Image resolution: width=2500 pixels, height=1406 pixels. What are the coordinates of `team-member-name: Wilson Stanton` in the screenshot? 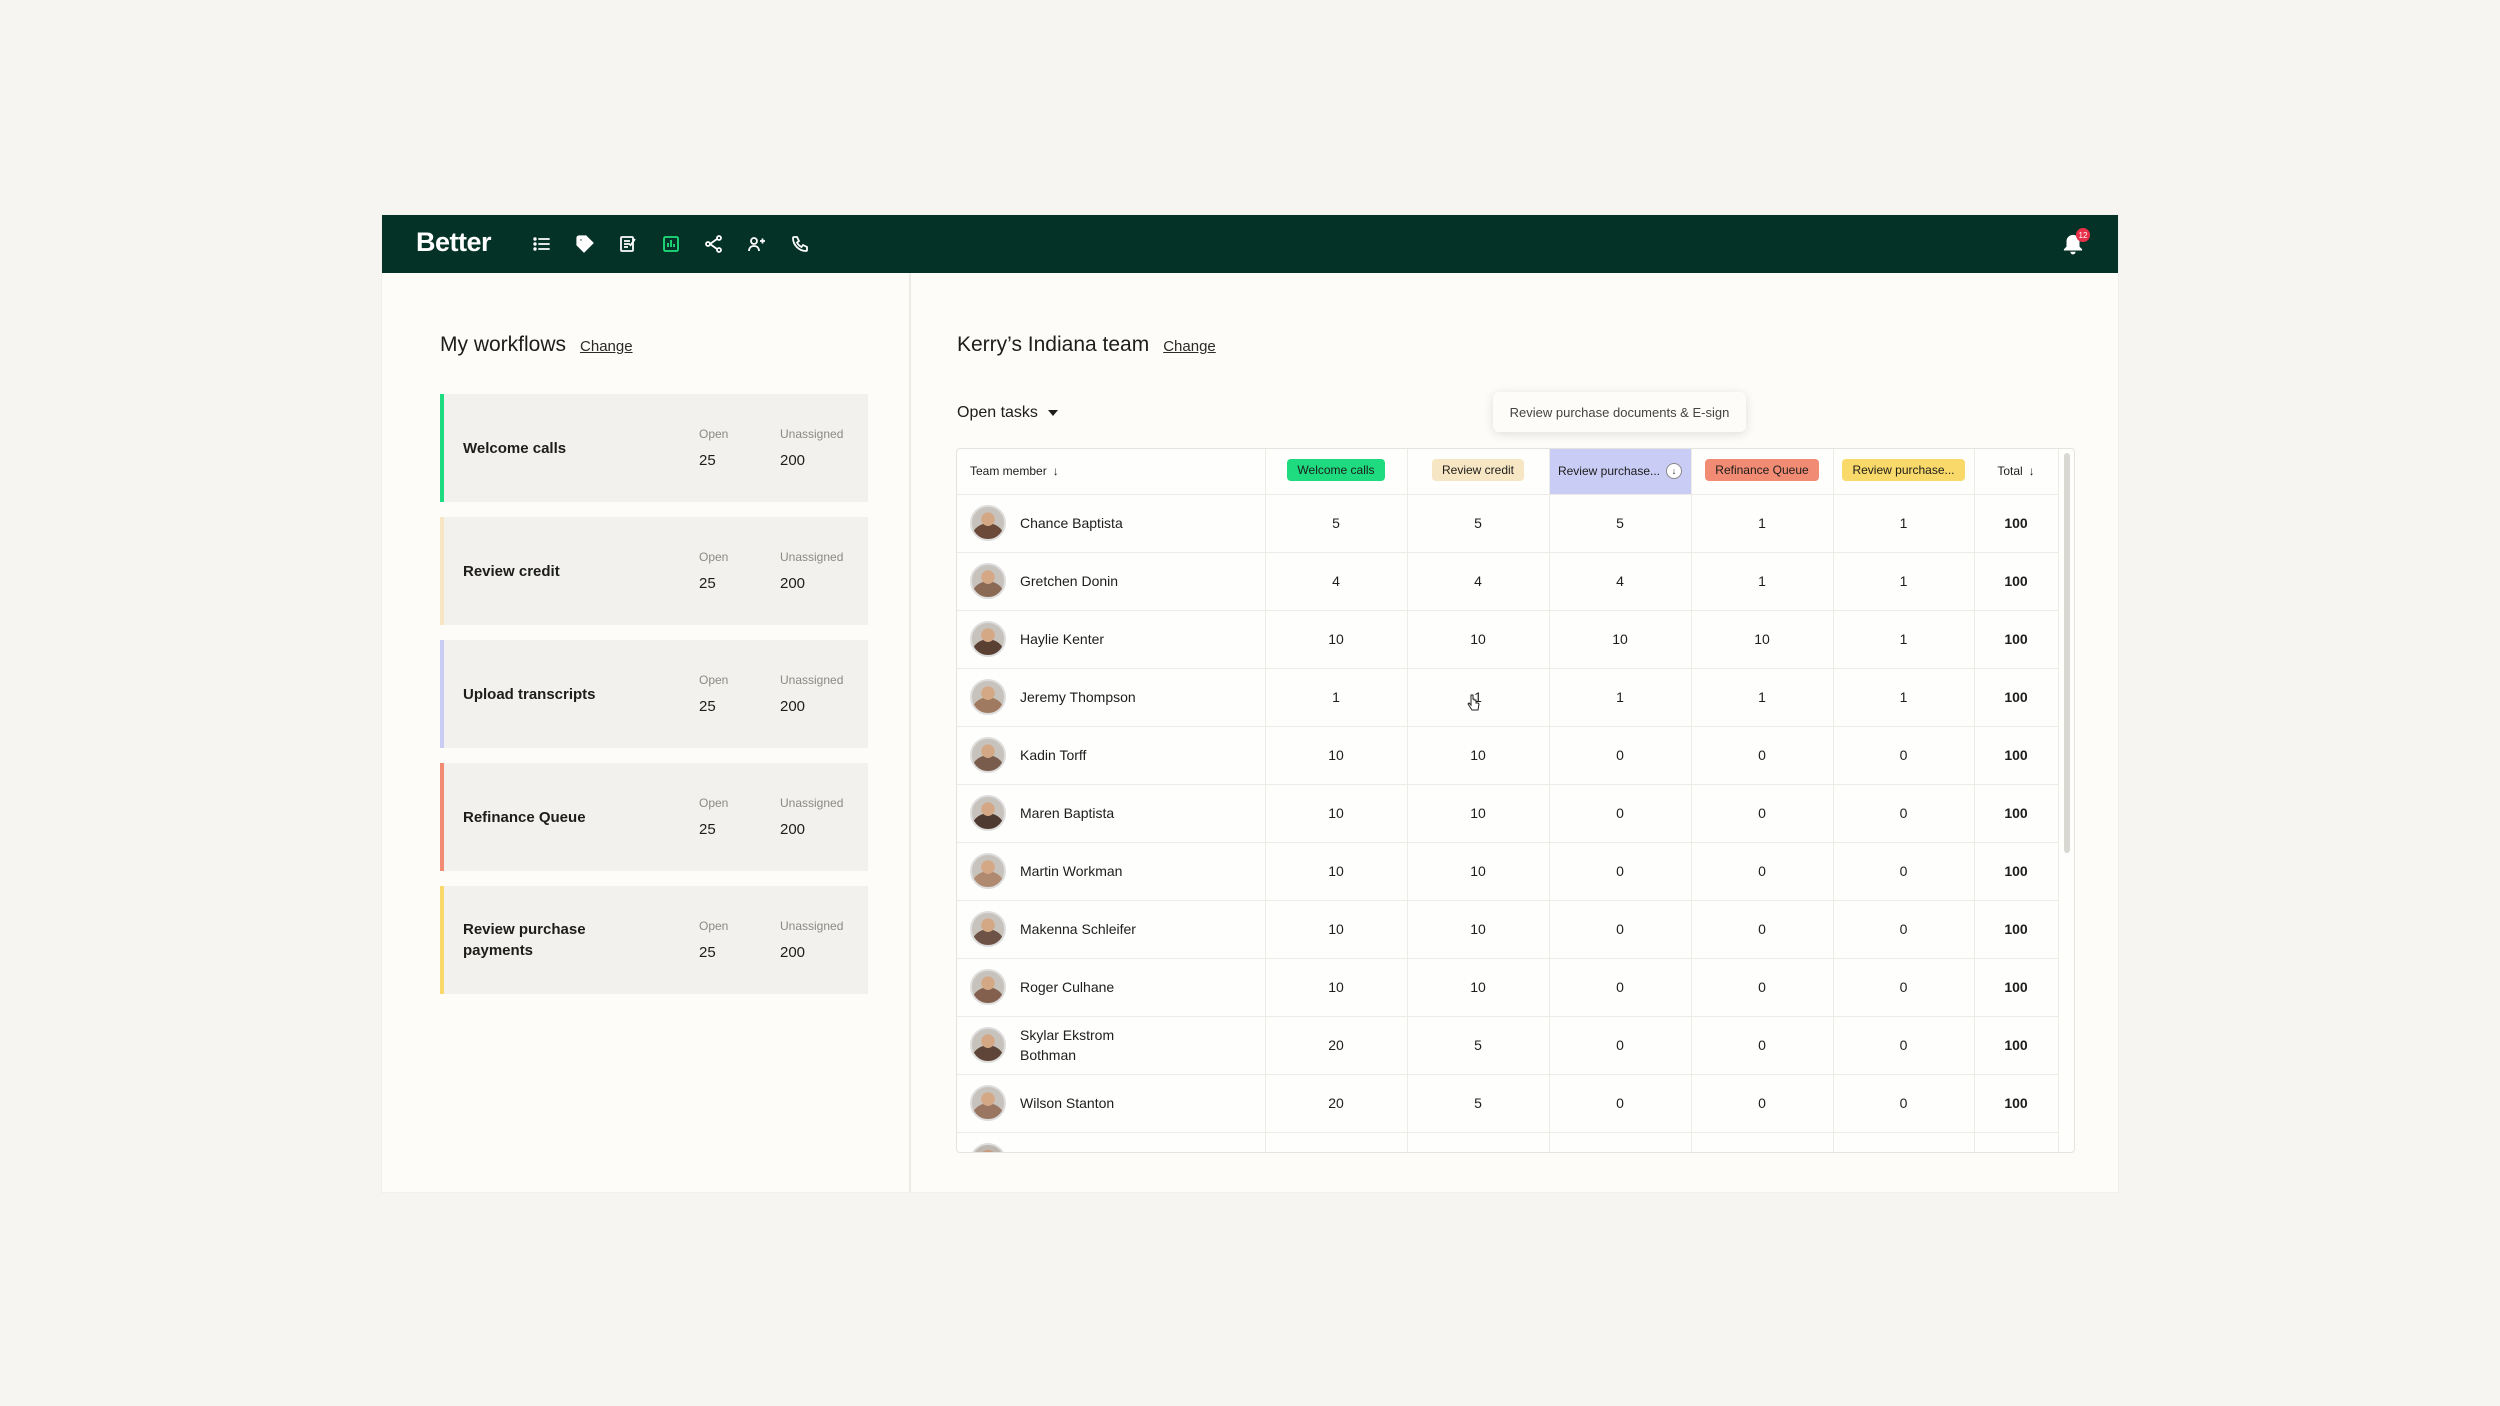 It's located at (1067, 1103).